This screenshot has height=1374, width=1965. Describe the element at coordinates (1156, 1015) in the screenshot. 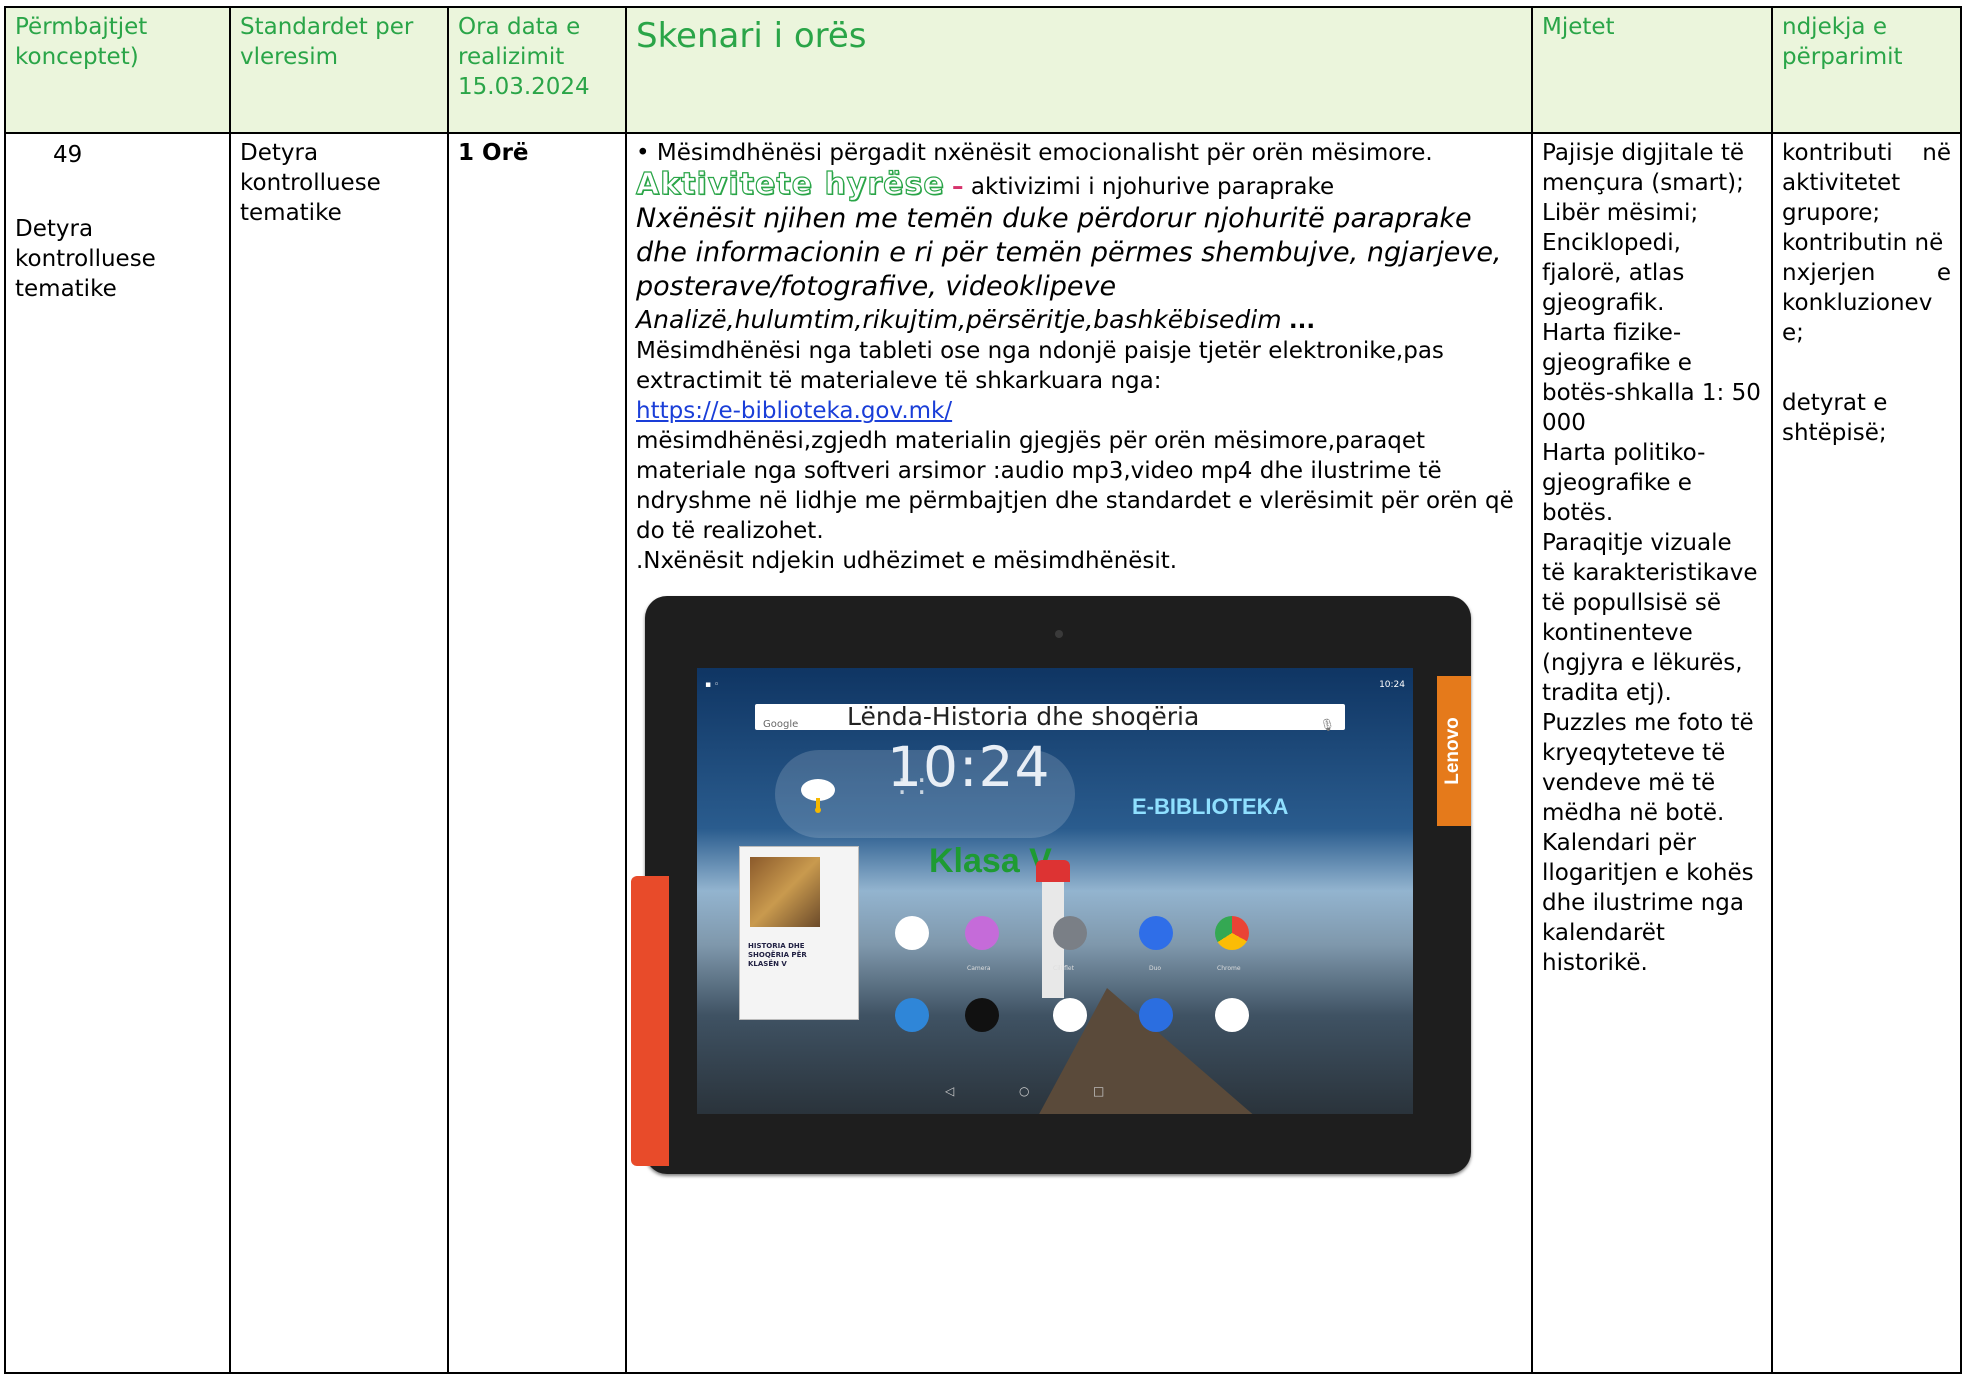

I see `messages-app-icon` at that location.